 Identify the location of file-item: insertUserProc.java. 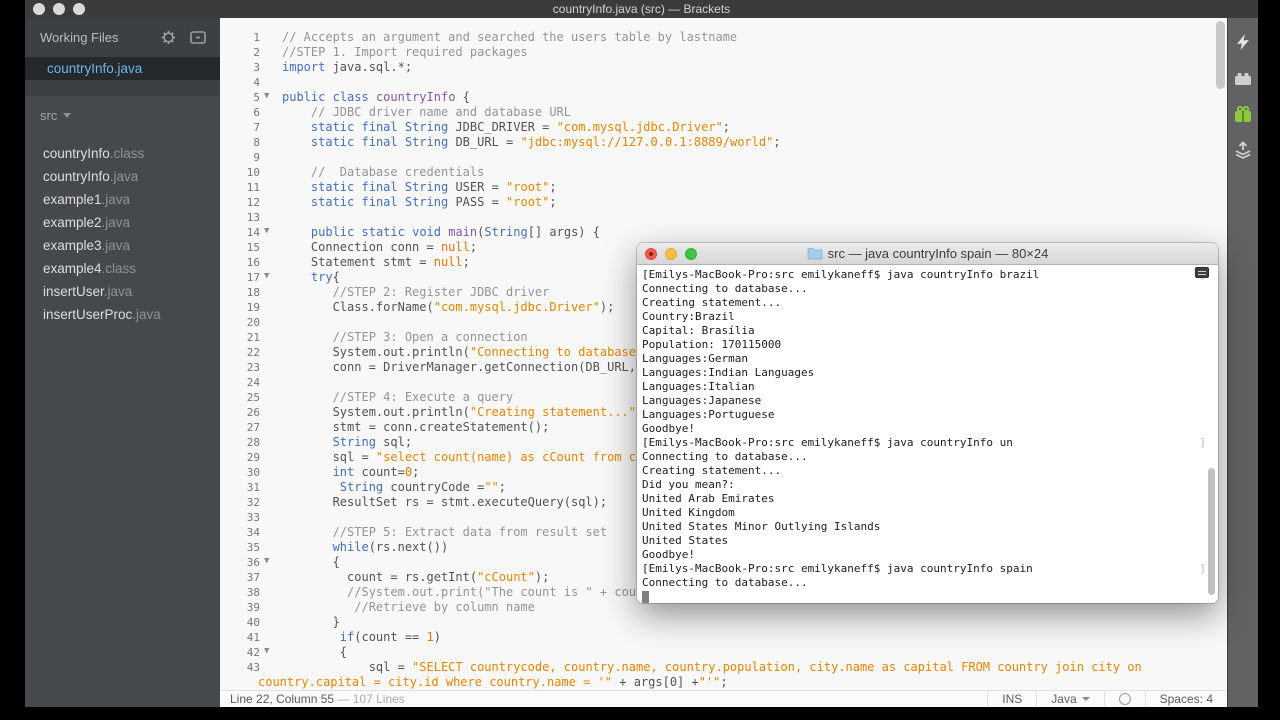
(122, 314).